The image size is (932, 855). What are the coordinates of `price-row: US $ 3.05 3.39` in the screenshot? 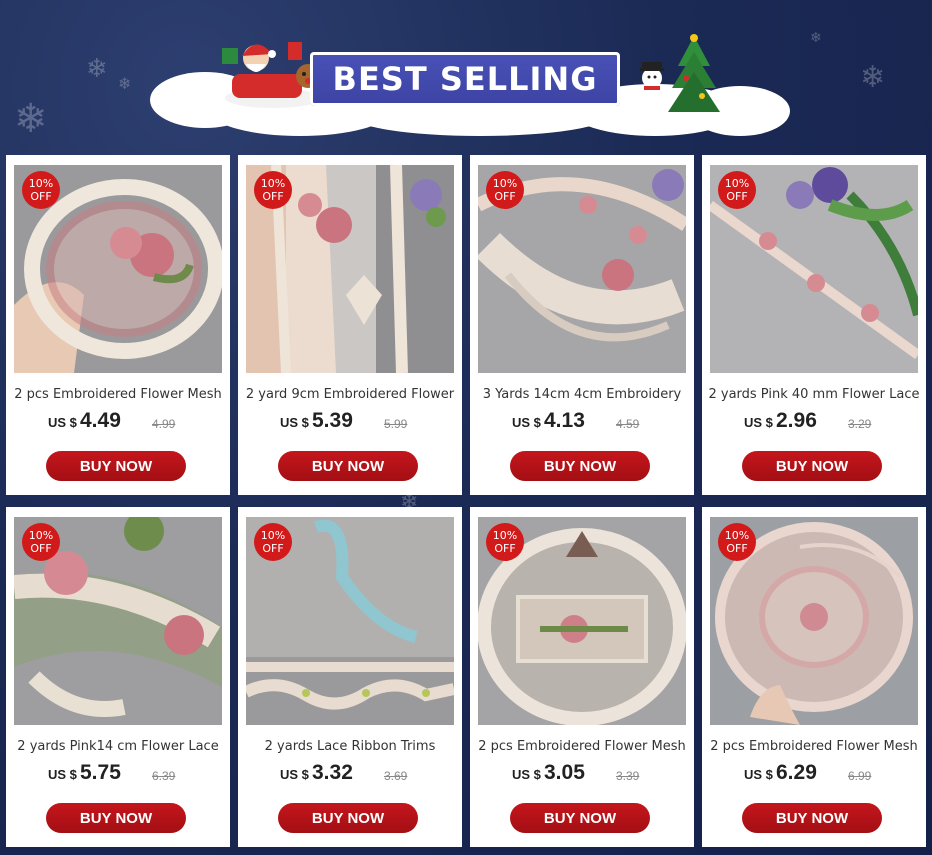 It's located at (582, 774).